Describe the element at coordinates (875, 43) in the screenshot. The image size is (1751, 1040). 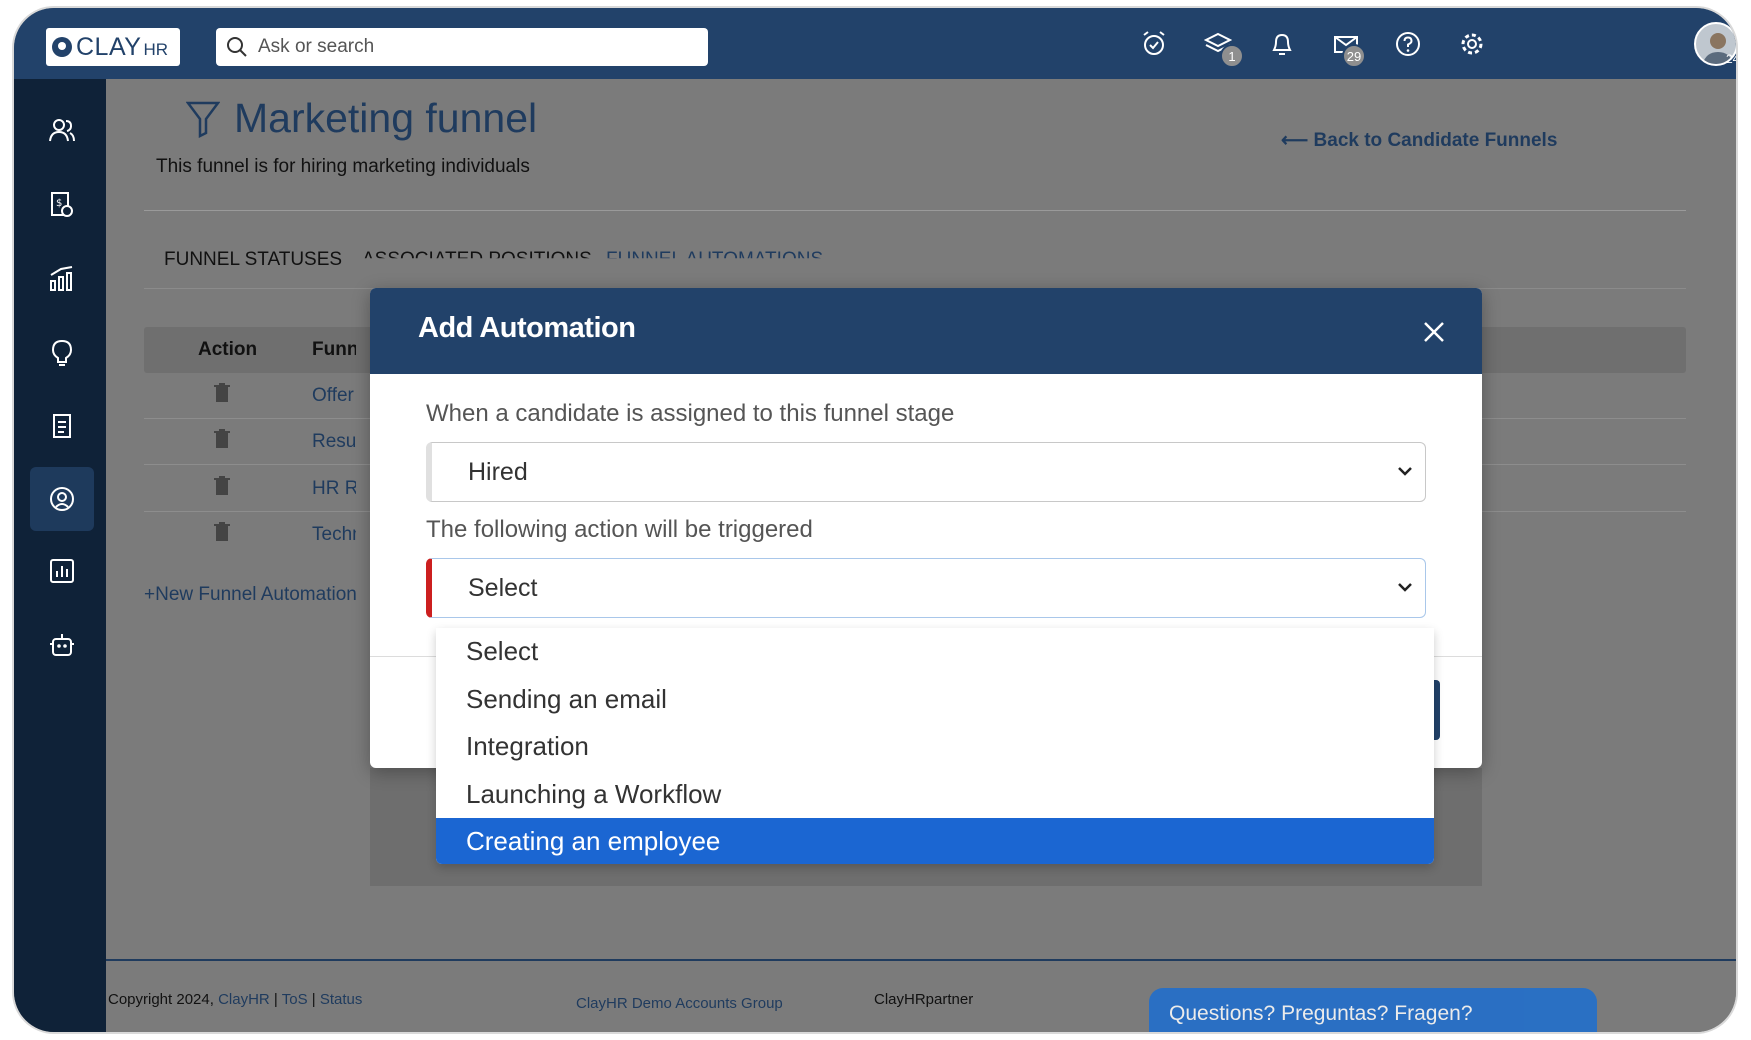
I see `top-bar: CLAY HR Ask or search 1 29 2` at that location.